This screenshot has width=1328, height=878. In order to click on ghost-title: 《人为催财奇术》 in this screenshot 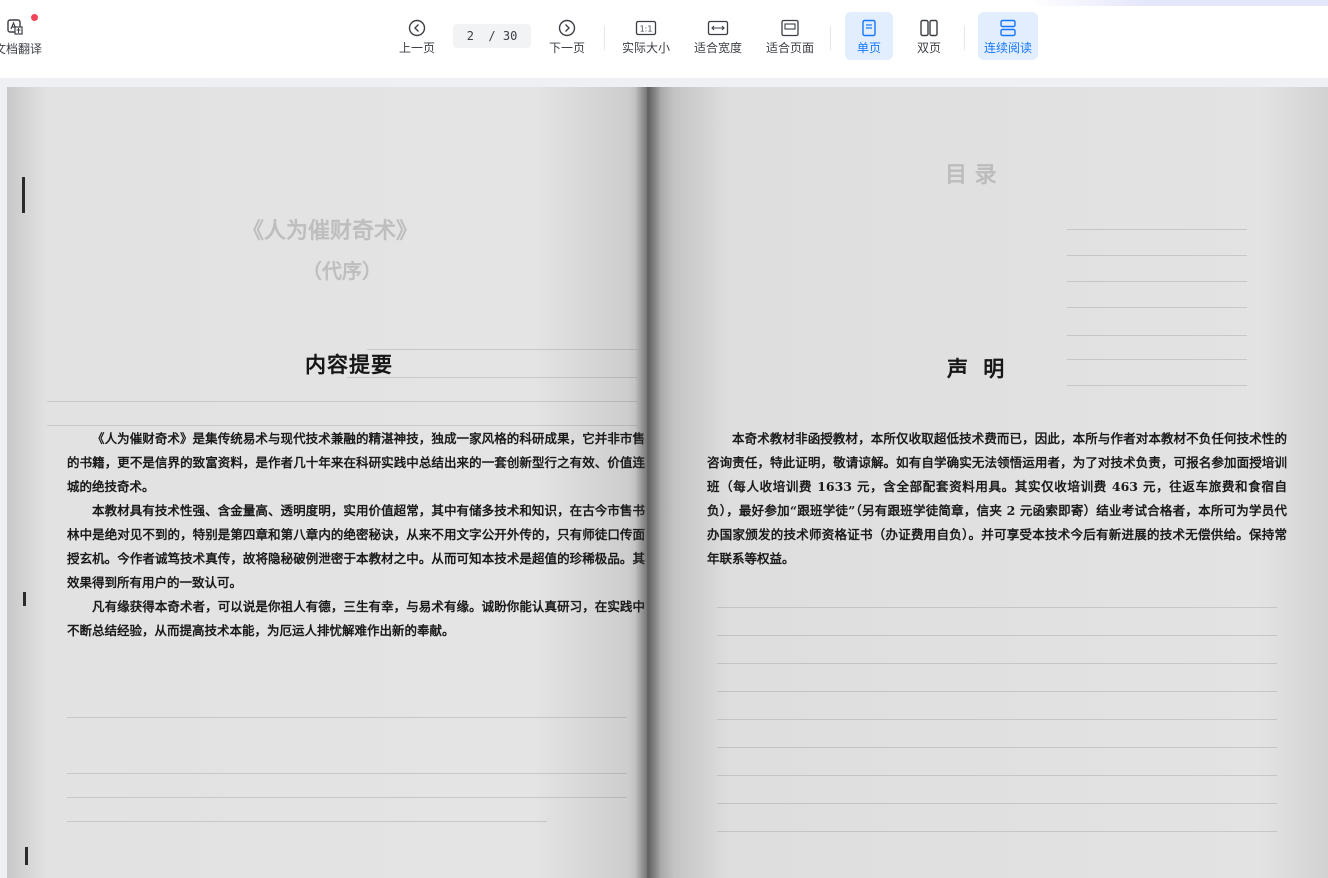, I will do `click(330, 231)`.